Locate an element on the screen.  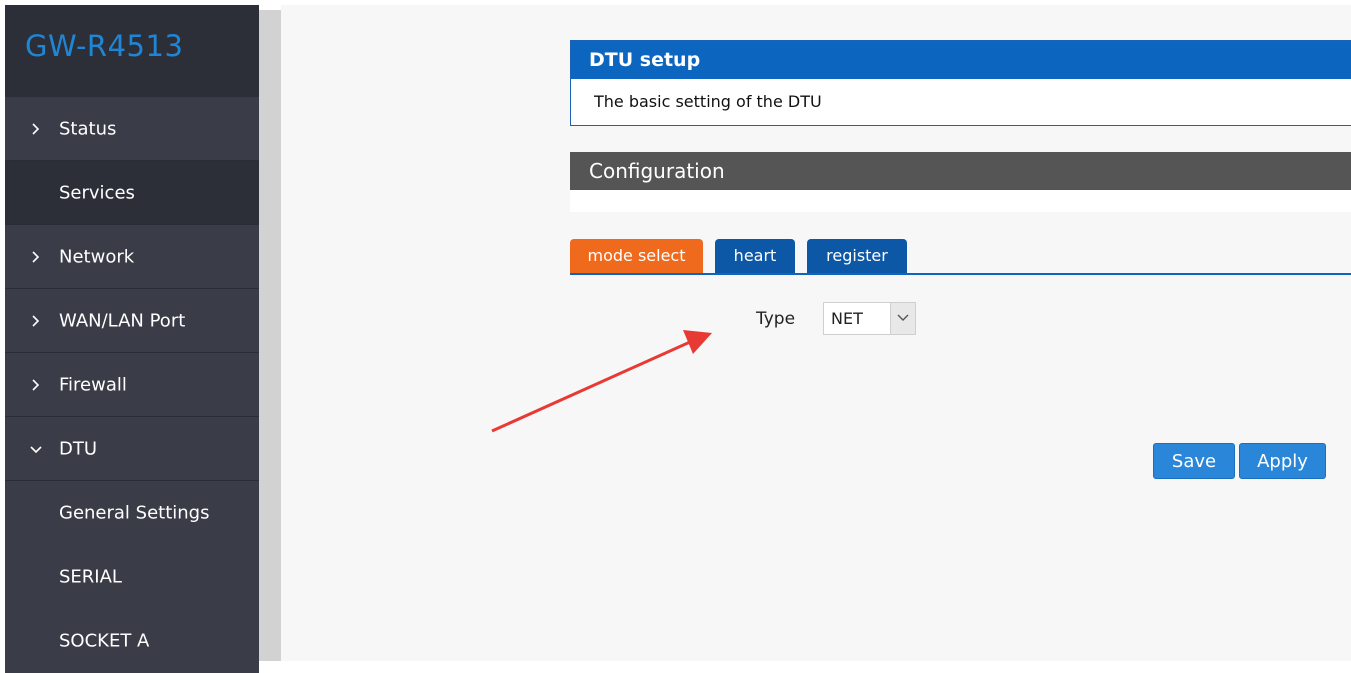
panel-title: DTU setup is located at coordinates (961, 60).